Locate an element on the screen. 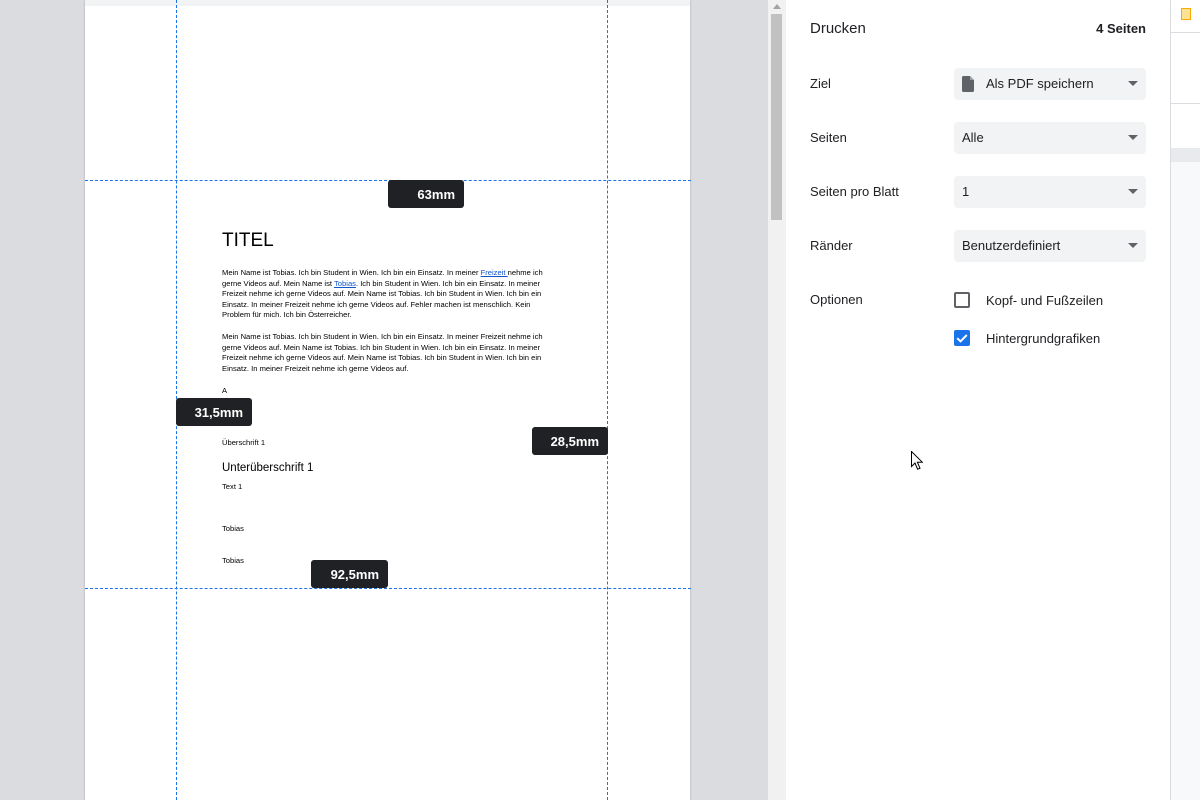 This screenshot has height=800, width=1200. link-freizeit: Freizeit is located at coordinates (494, 272).